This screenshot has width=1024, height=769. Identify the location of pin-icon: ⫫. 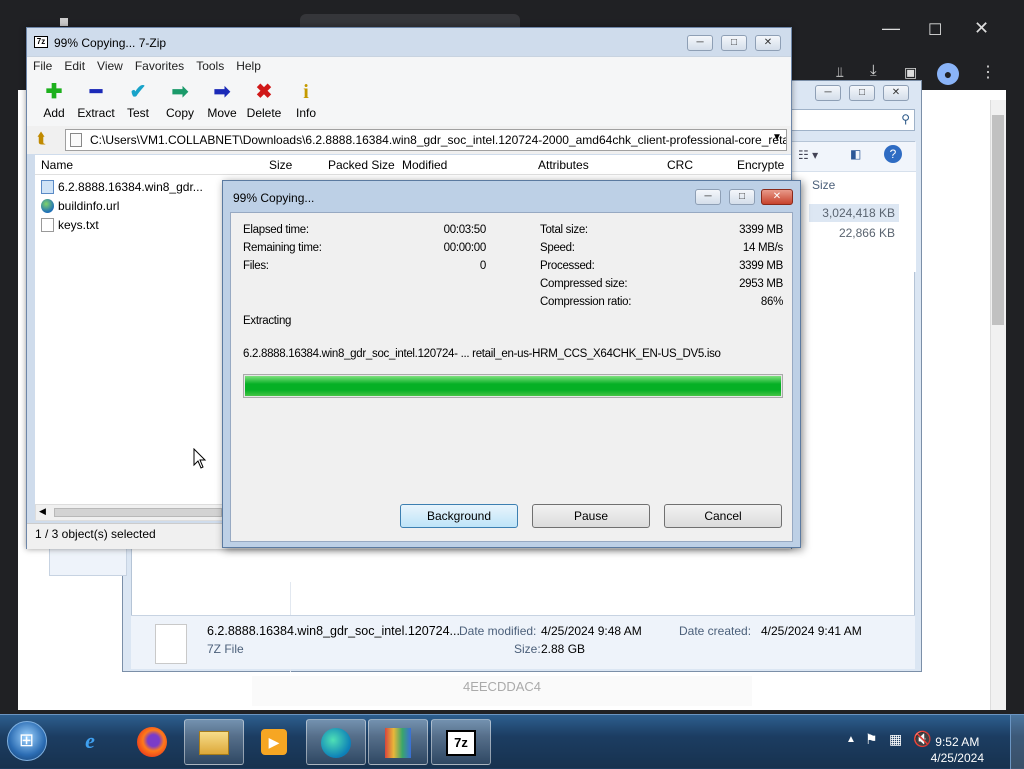
(840, 72).